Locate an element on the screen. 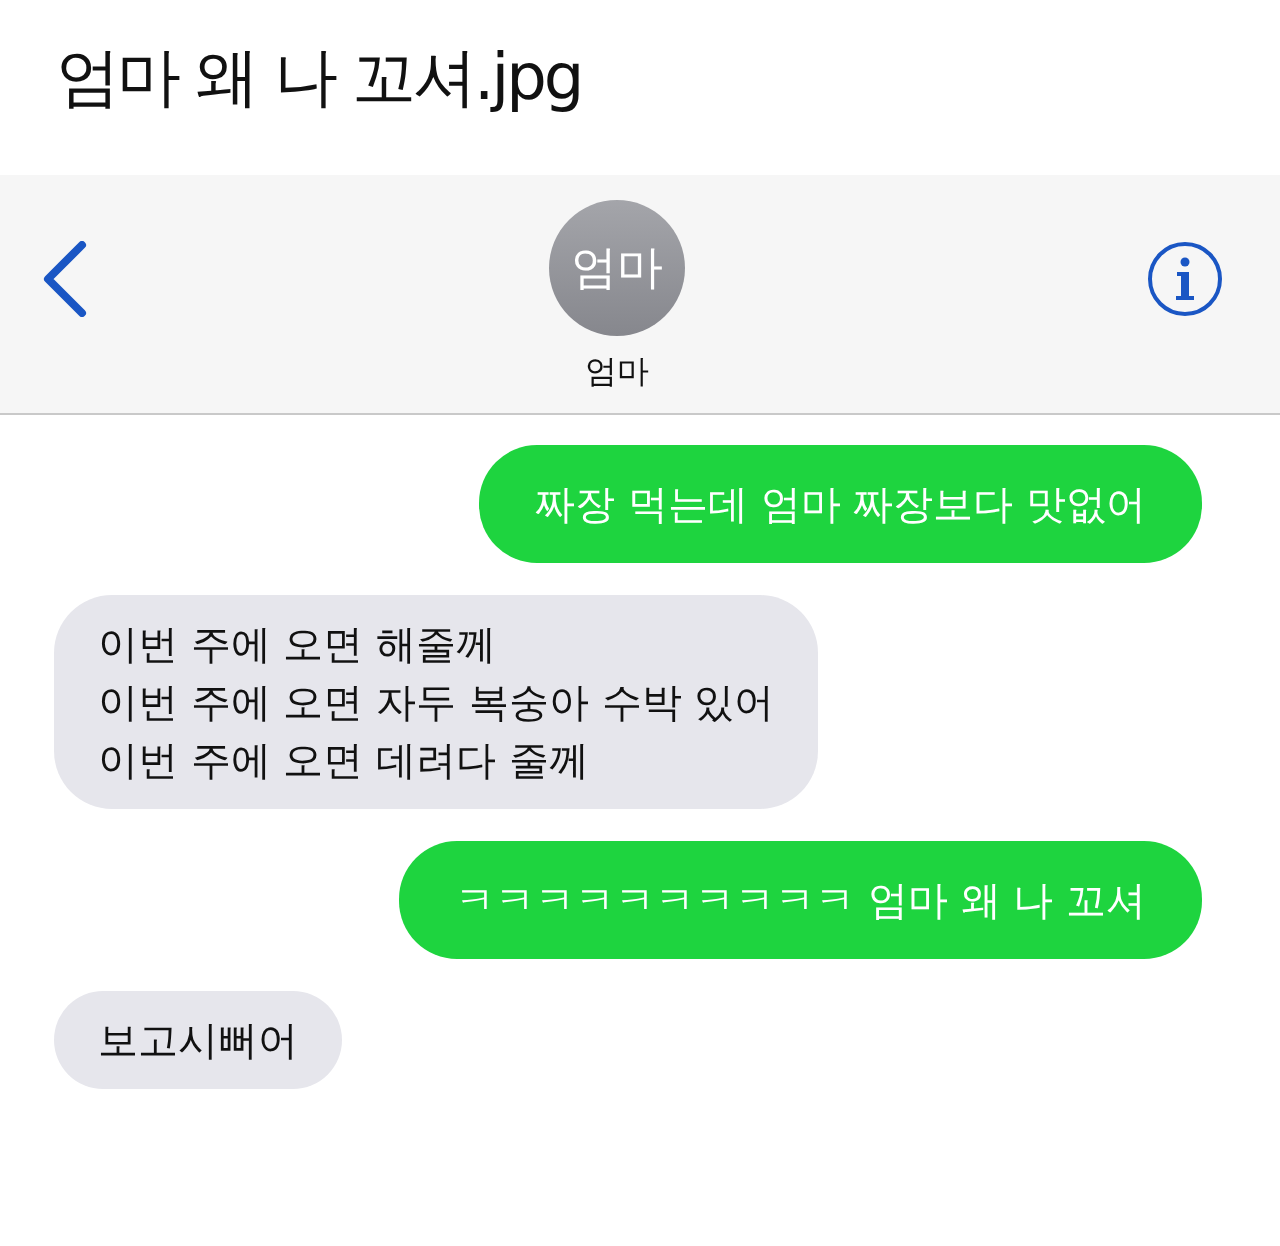  page-title: 엄마 왜 나 꼬셔.jpg is located at coordinates (319, 77).